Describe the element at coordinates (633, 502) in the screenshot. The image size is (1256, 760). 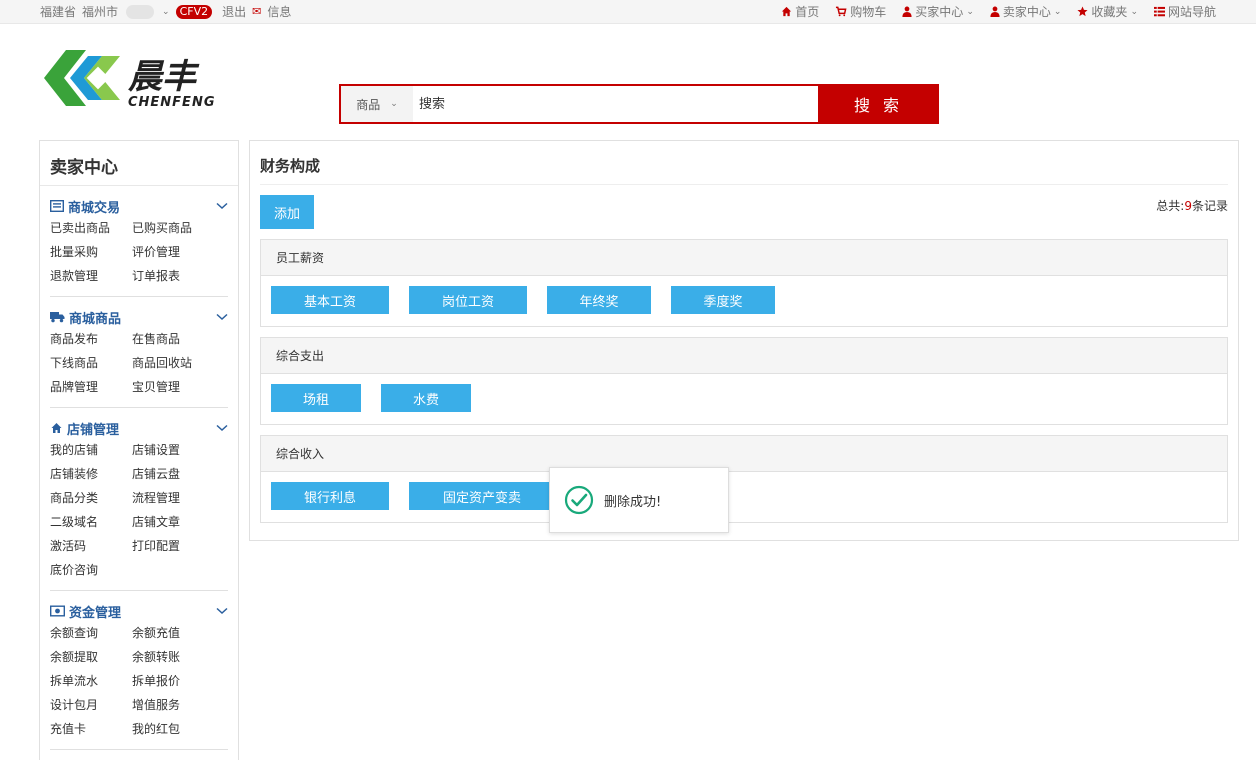
I see `toast-message: 删除成功!` at that location.